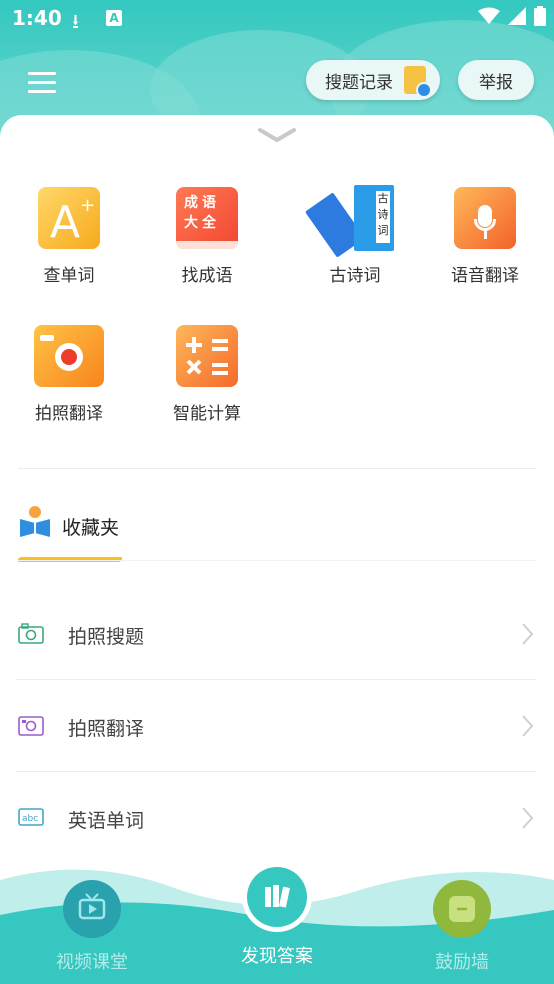 Image resolution: width=554 pixels, height=984 pixels. Describe the element at coordinates (207, 414) in the screenshot. I see `tool-label: 智能计算` at that location.